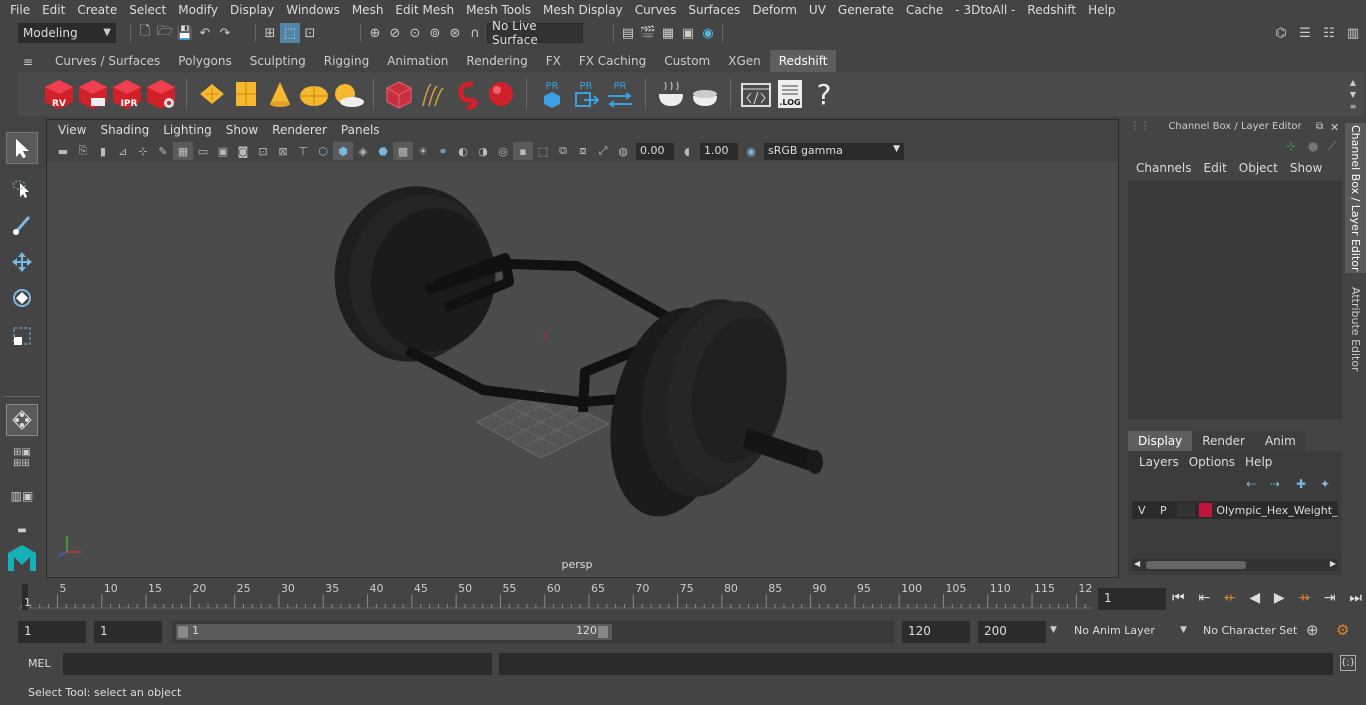 This screenshot has height=705, width=1366. What do you see at coordinates (1353, 94) in the screenshot?
I see `shelf-scroll: ▲ ▼ ≡` at bounding box center [1353, 94].